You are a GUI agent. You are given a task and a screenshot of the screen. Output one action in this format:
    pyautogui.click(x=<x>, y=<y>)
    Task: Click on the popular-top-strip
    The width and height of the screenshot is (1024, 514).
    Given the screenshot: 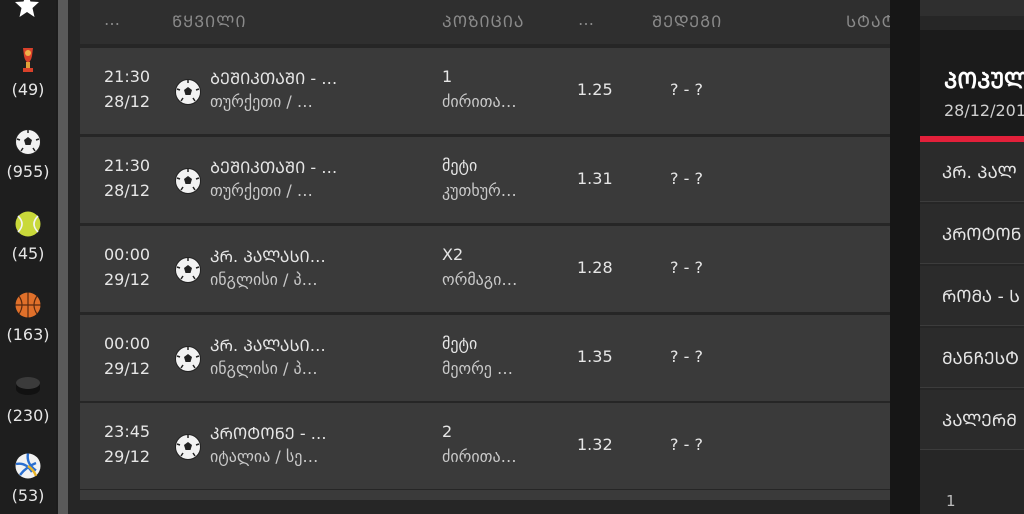 What is the action you would take?
    pyautogui.click(x=972, y=8)
    